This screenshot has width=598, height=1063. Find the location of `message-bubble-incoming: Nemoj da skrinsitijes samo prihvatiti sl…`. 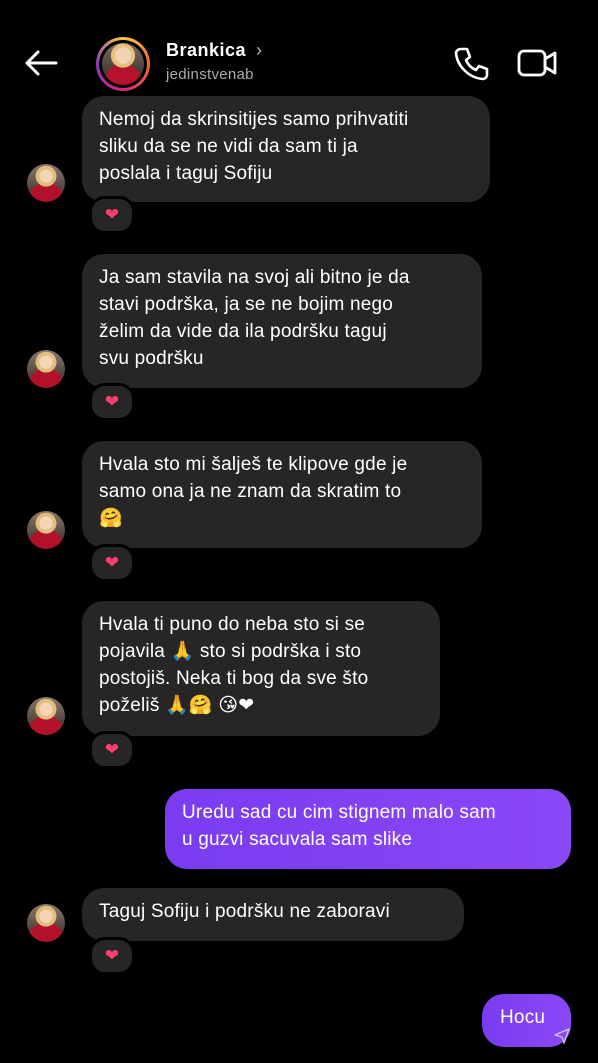

message-bubble-incoming: Nemoj da skrinsitijes samo prihvatiti sl… is located at coordinates (286, 149).